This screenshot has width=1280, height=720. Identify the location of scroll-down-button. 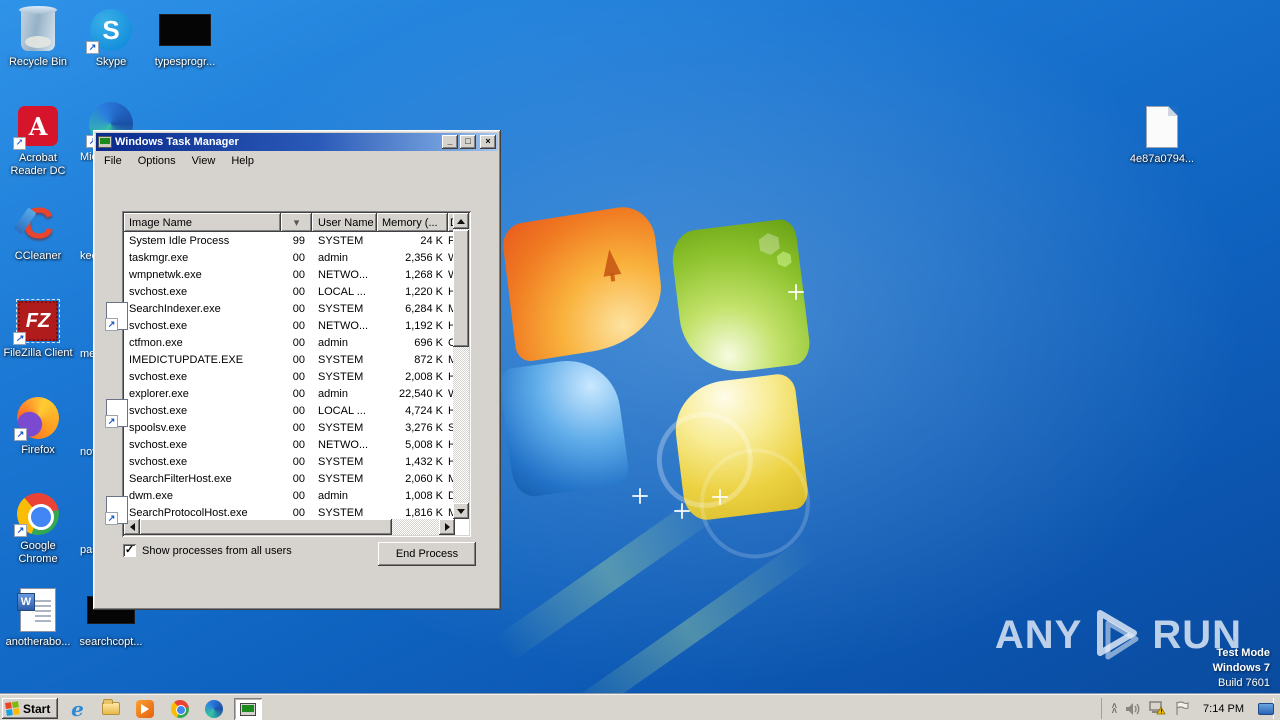
(461, 511).